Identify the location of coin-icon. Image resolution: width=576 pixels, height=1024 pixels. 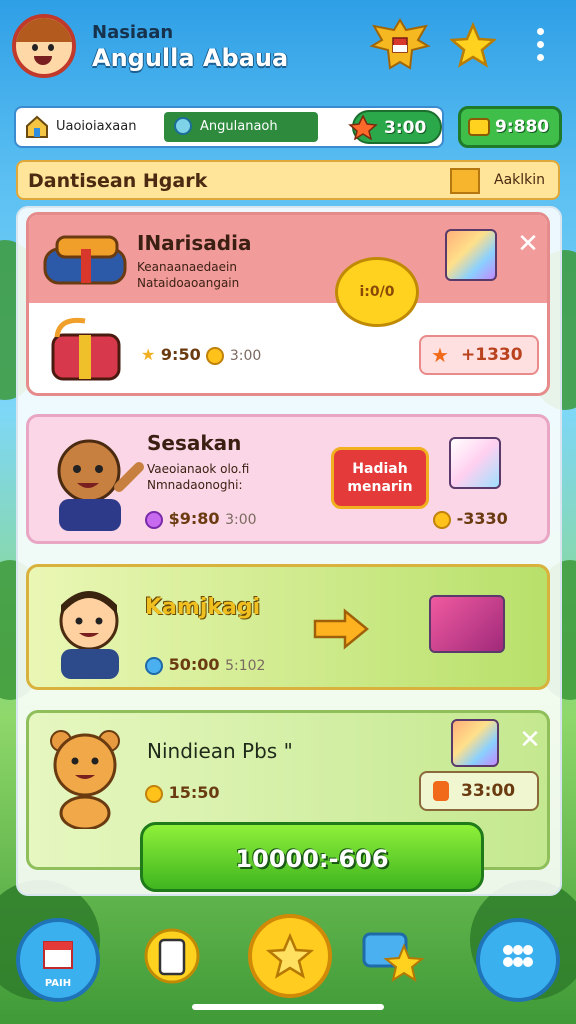
(363, 127).